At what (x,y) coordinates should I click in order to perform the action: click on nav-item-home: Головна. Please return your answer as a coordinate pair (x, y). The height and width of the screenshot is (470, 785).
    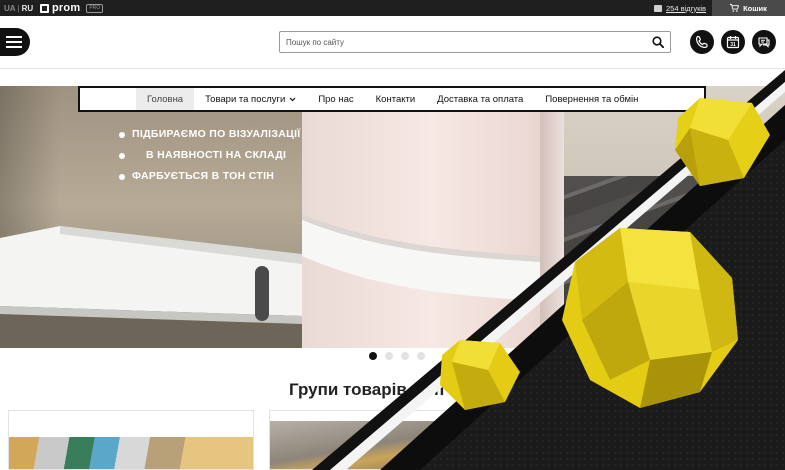
    Looking at the image, I should click on (165, 99).